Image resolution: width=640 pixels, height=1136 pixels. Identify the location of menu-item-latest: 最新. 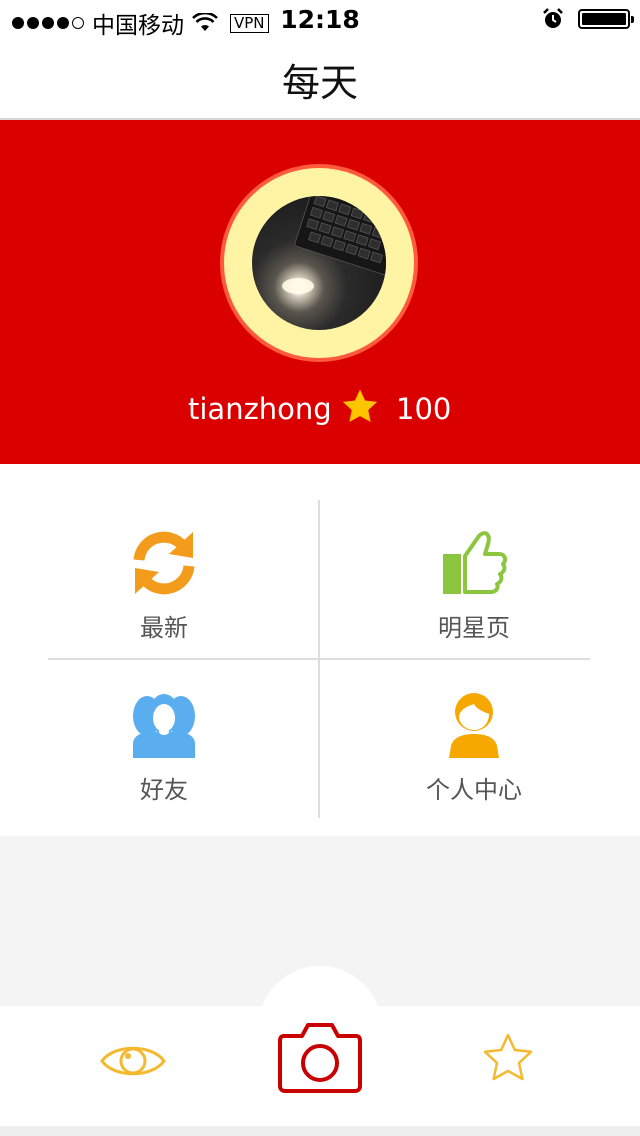
(164, 605).